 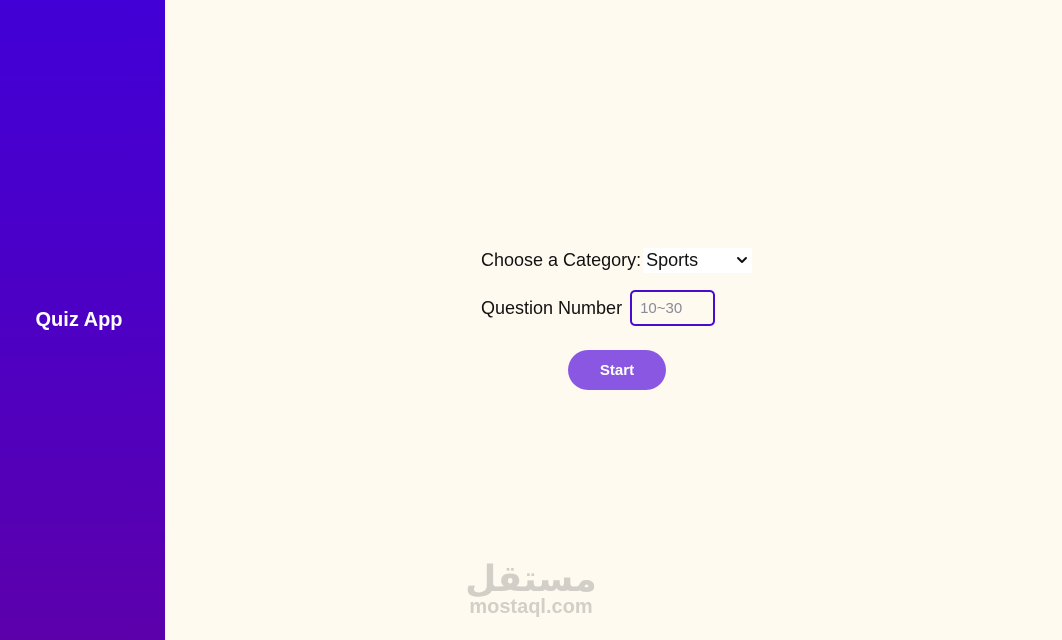 What do you see at coordinates (742, 260) in the screenshot?
I see `chevron-down-icon` at bounding box center [742, 260].